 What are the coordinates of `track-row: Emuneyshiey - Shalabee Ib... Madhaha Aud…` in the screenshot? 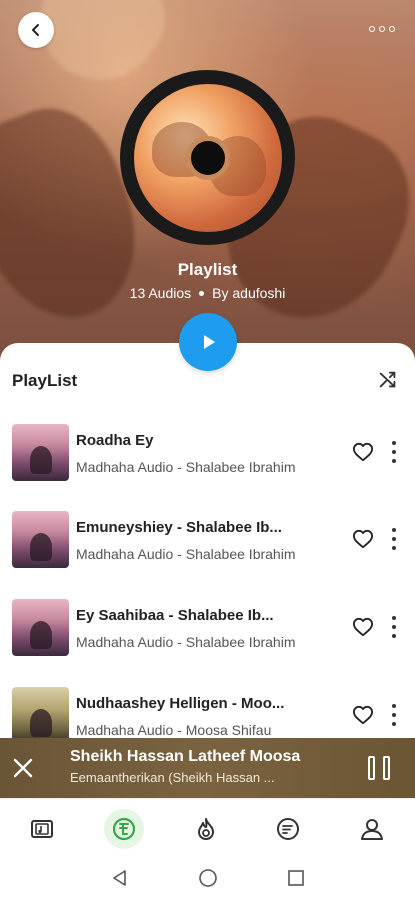 It's located at (207, 555).